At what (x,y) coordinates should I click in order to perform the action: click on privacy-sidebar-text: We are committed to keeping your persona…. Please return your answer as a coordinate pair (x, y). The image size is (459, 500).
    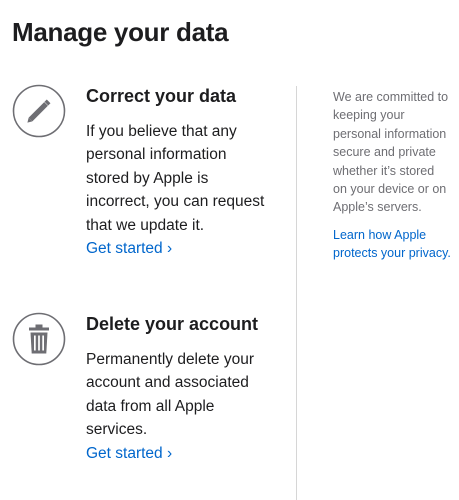
    Looking at the image, I should click on (391, 152).